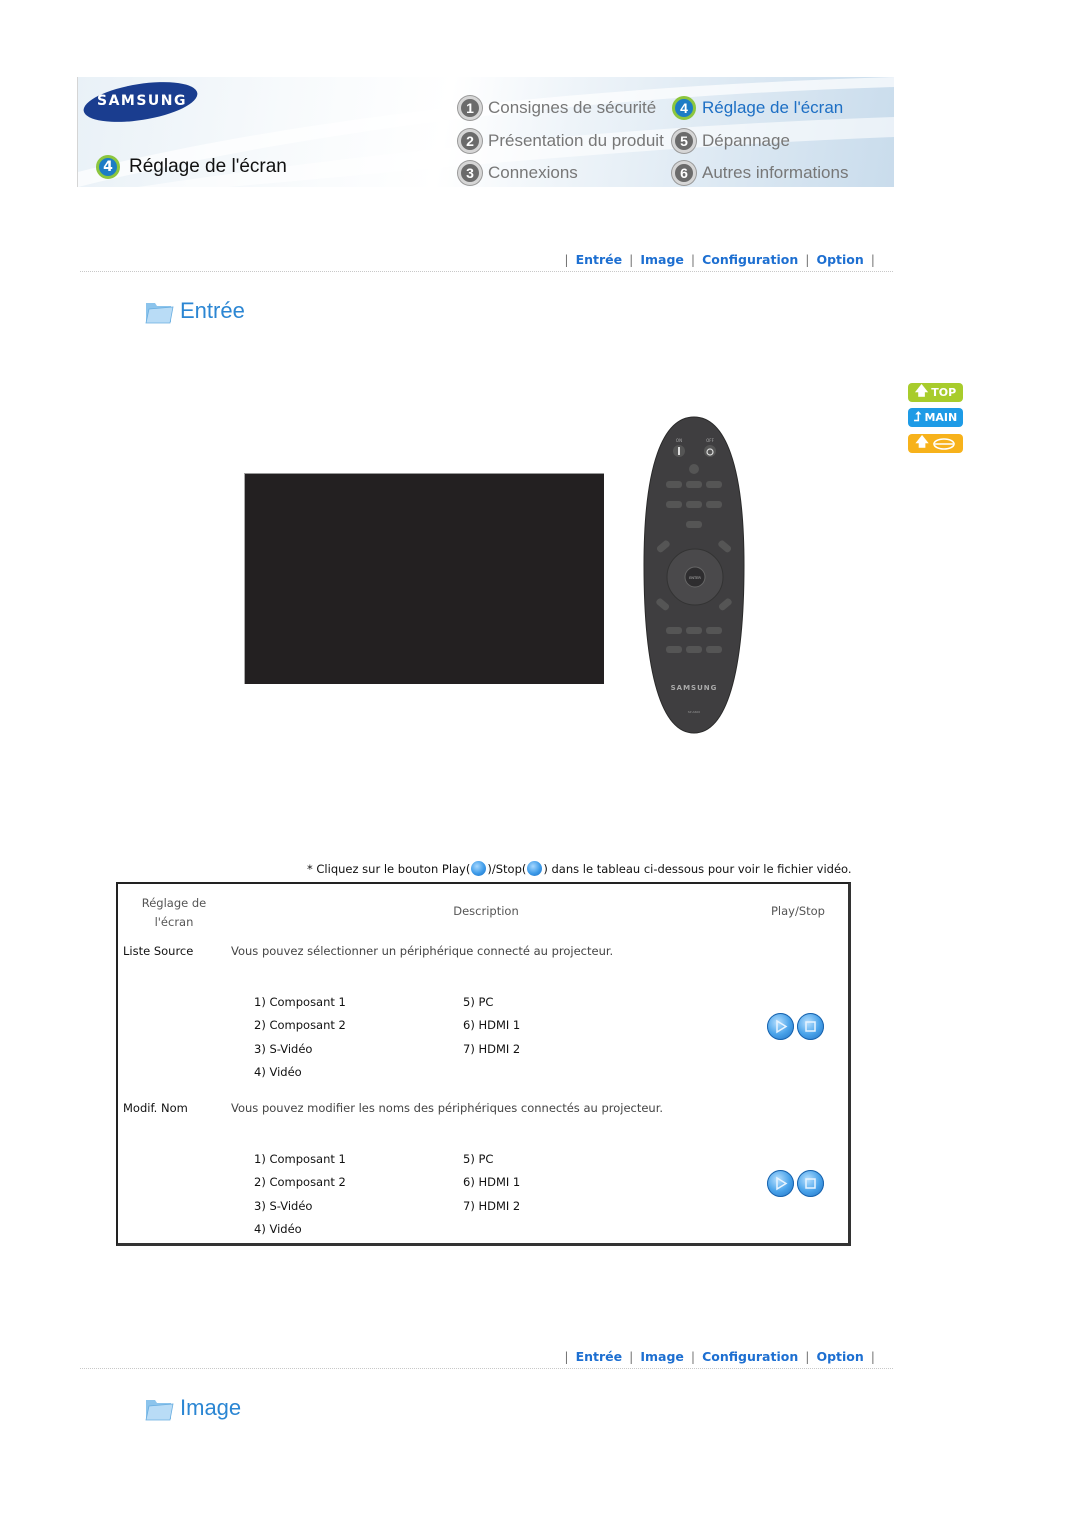 The width and height of the screenshot is (1080, 1527). I want to click on top-button: 🡅 TOP, so click(935, 392).